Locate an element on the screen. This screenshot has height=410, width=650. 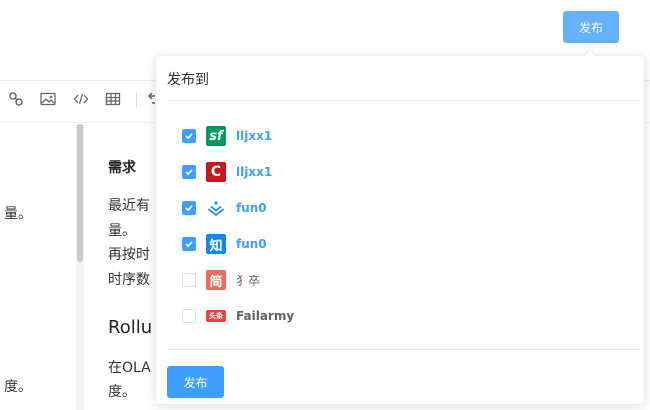
publish-button: 发布 is located at coordinates (591, 27).